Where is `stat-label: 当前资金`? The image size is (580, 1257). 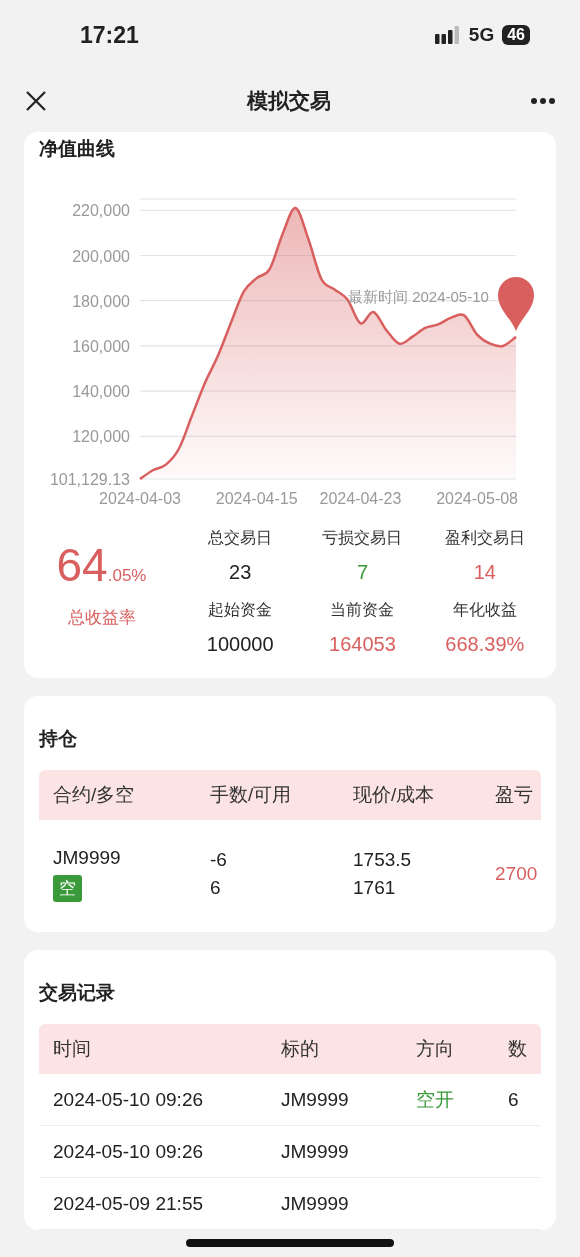
stat-label: 当前资金 is located at coordinates (362, 610).